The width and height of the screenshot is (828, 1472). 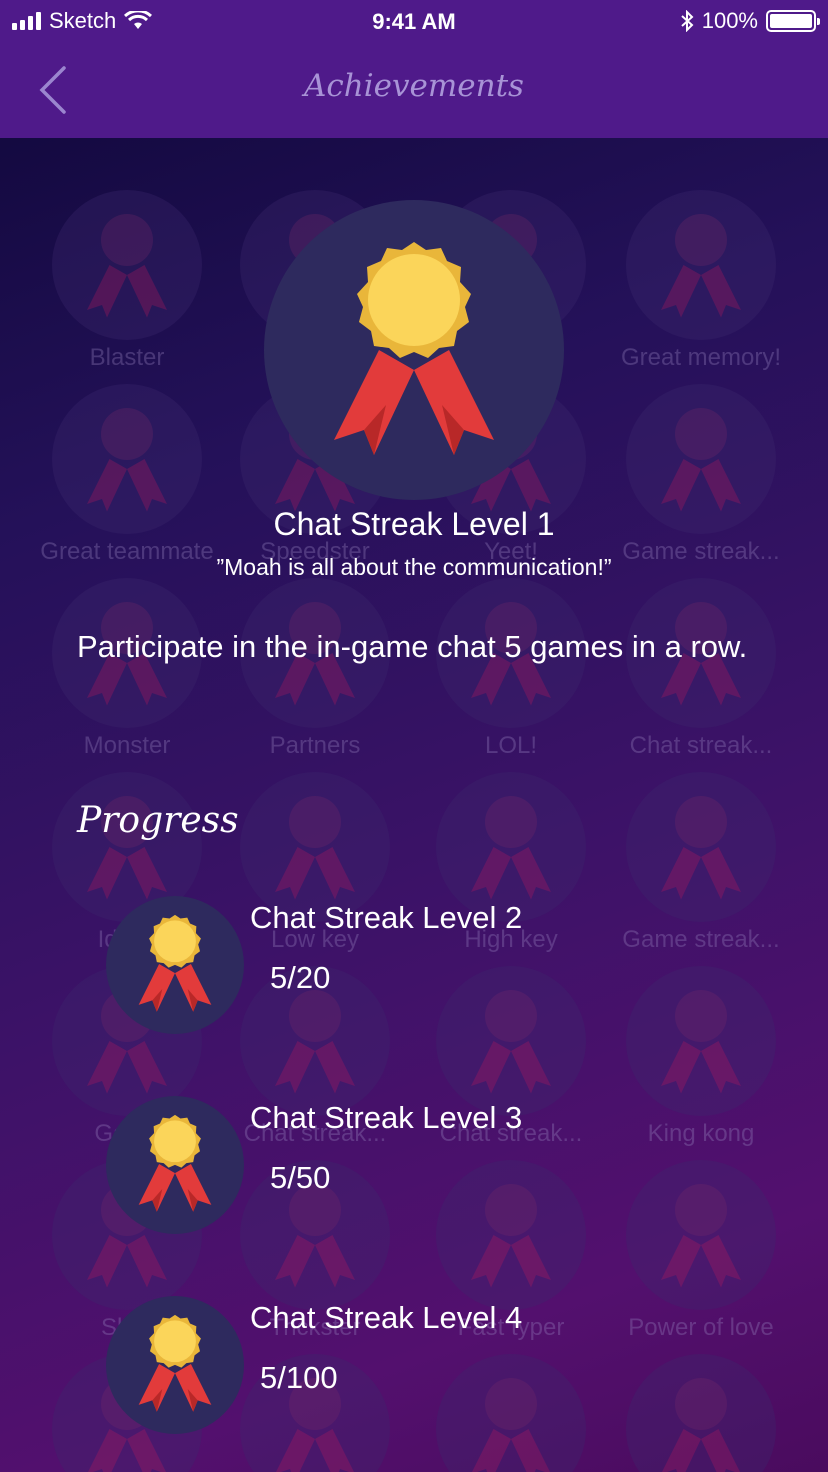 What do you see at coordinates (300, 977) in the screenshot?
I see `progress-item-count: 5/20` at bounding box center [300, 977].